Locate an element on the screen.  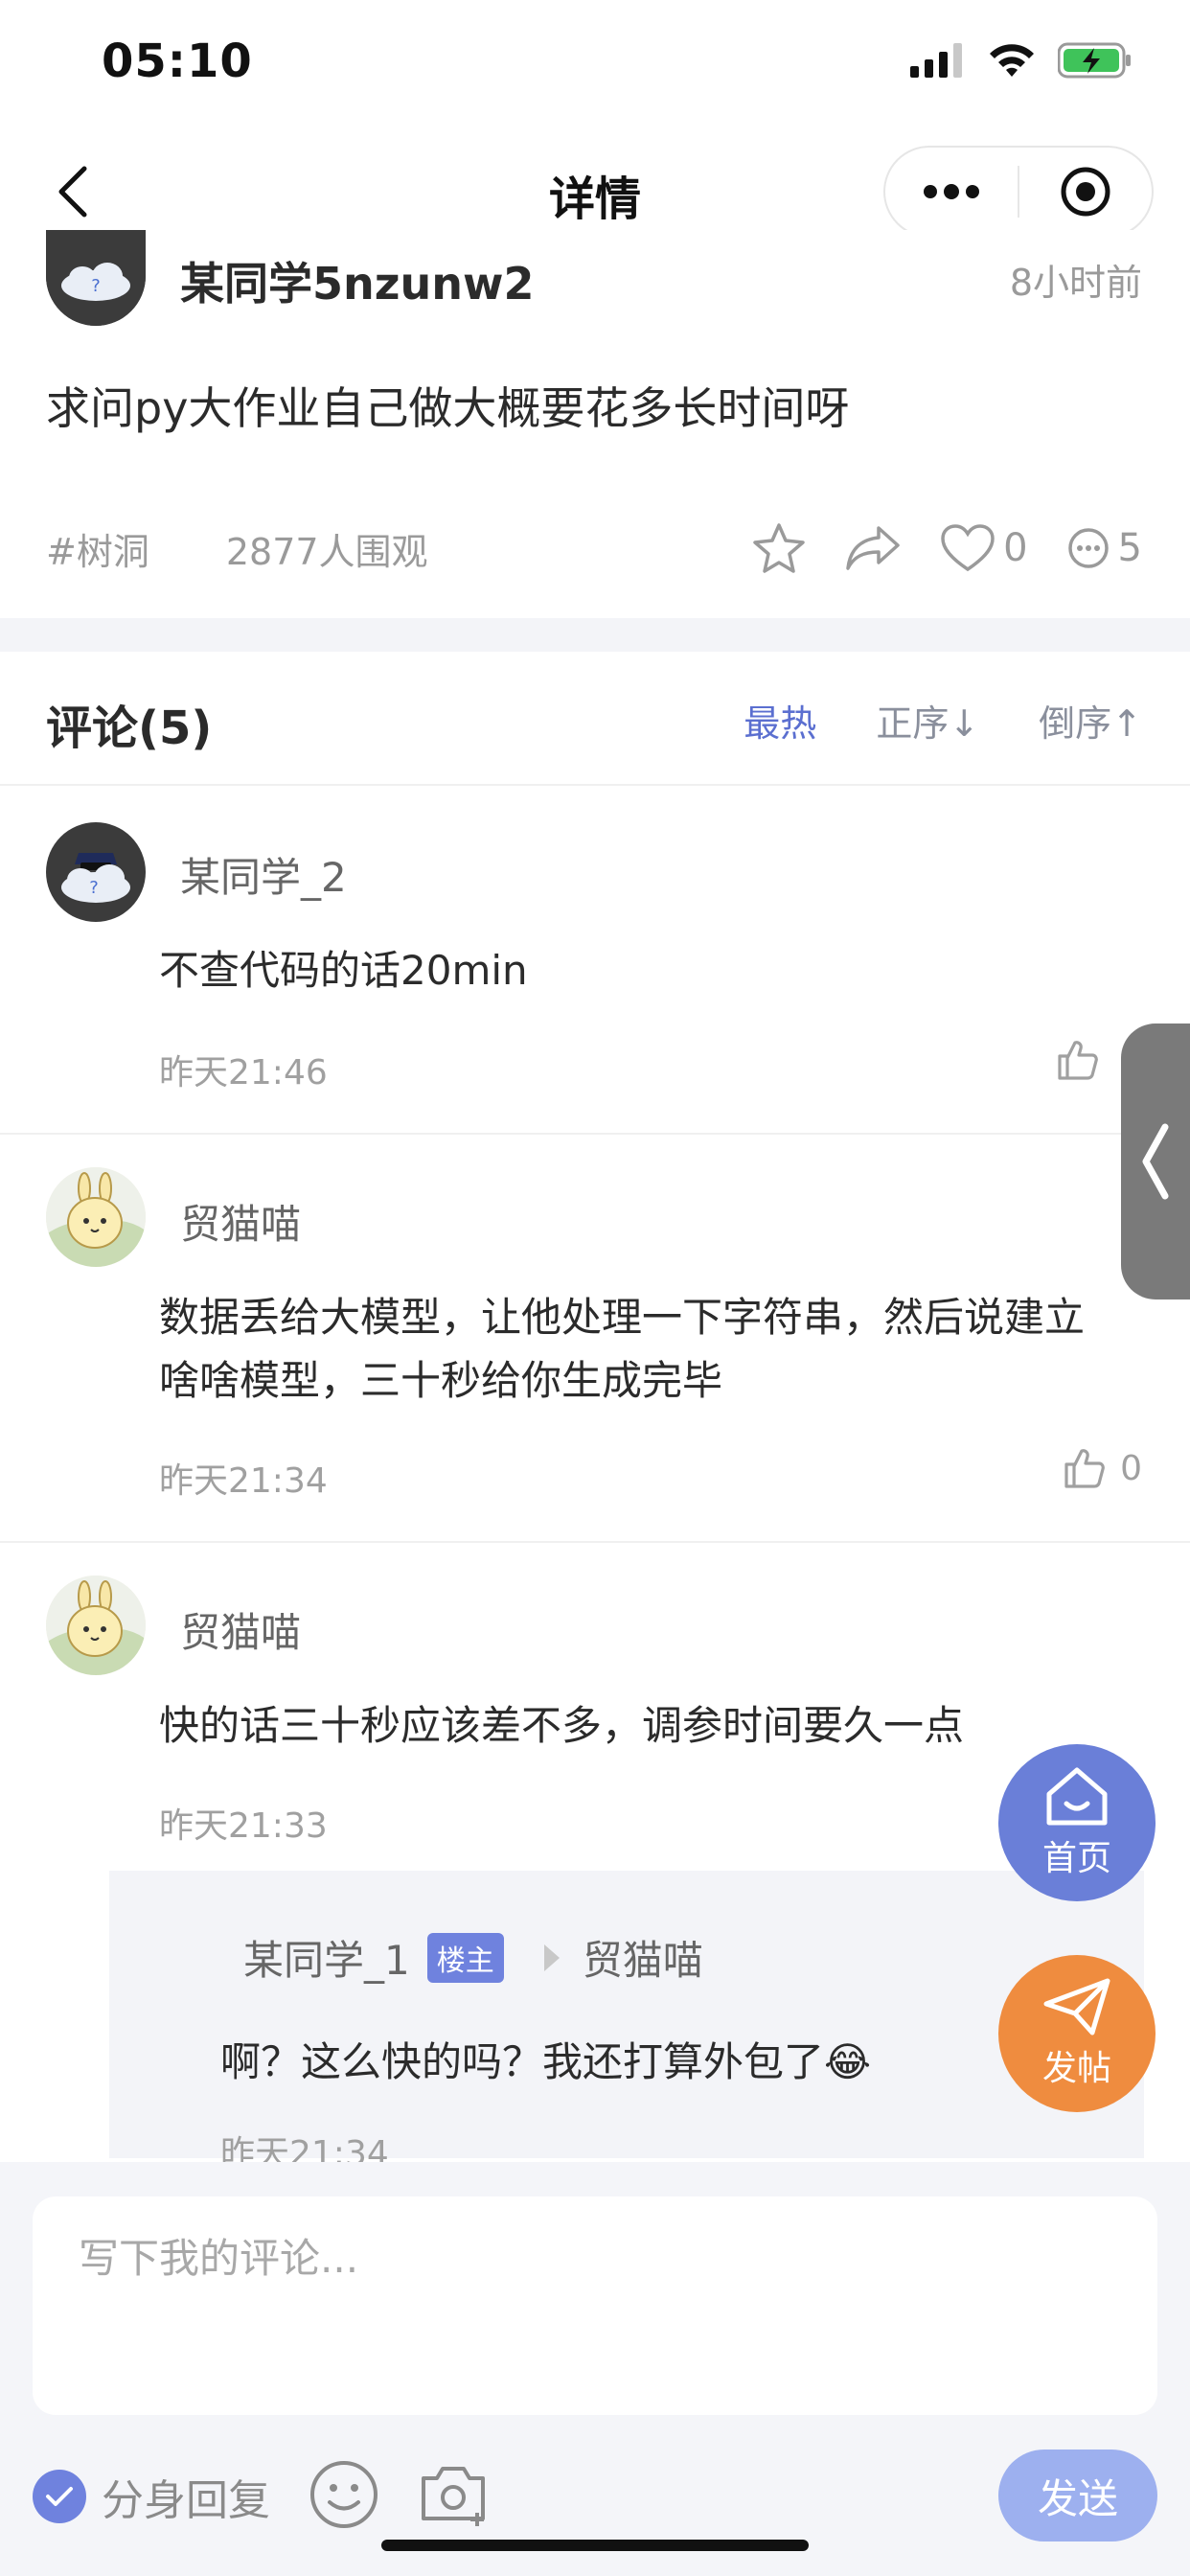
emoji-button is located at coordinates (344, 2496).